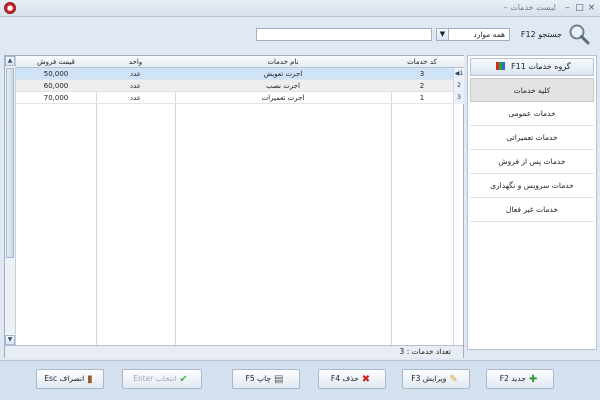 This screenshot has height=400, width=600. Describe the element at coordinates (56, 86) in the screenshot. I see `cell-price: 60,000` at that location.